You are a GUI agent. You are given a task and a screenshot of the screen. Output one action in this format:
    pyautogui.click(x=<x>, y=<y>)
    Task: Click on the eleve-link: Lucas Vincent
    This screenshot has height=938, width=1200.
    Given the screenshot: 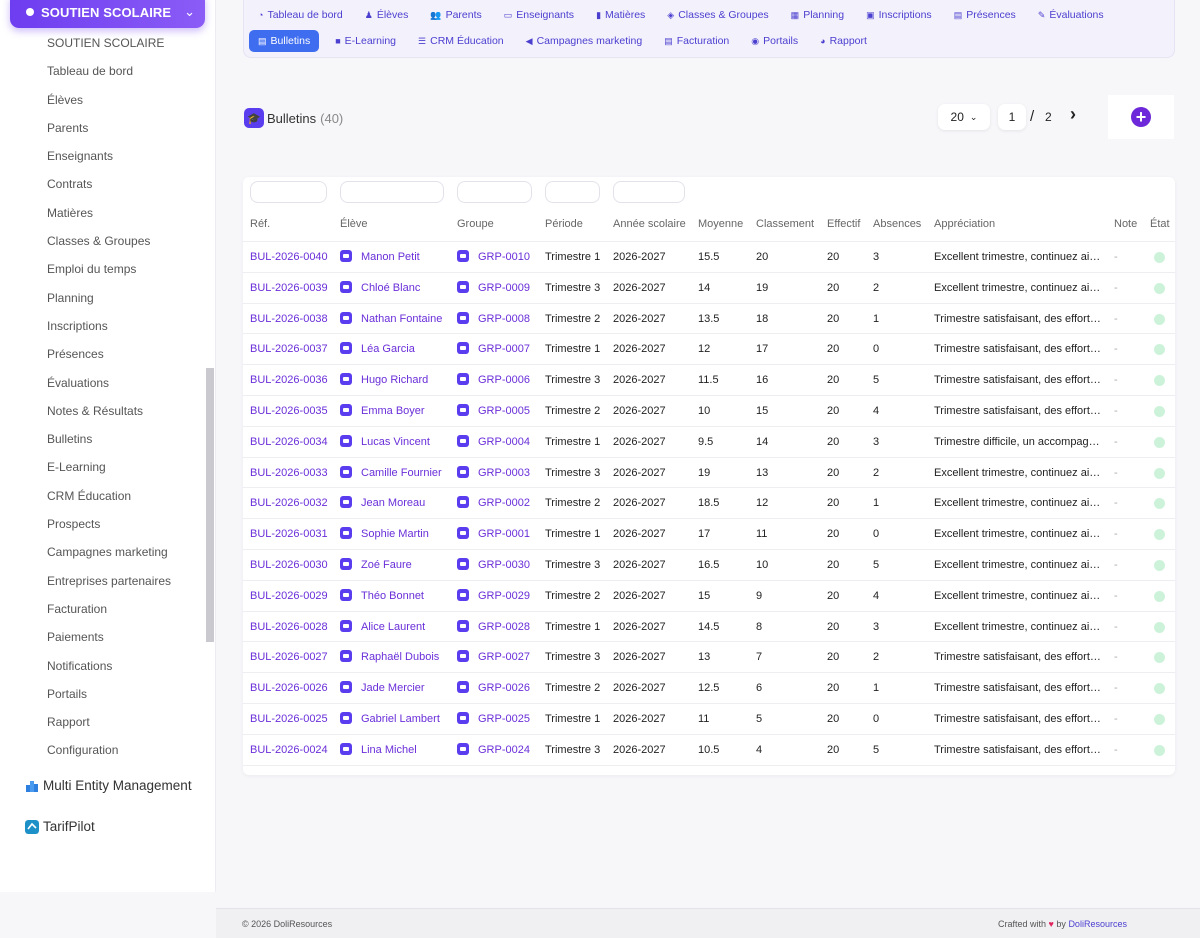 What is the action you would take?
    pyautogui.click(x=395, y=442)
    